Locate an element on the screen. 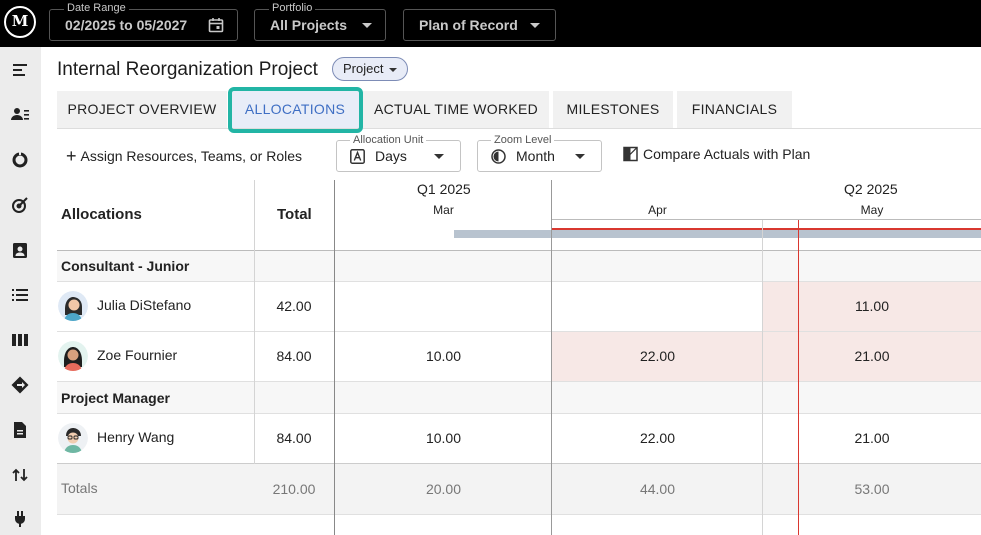 This screenshot has height=535, width=981. people-list-icon is located at coordinates (20, 115).